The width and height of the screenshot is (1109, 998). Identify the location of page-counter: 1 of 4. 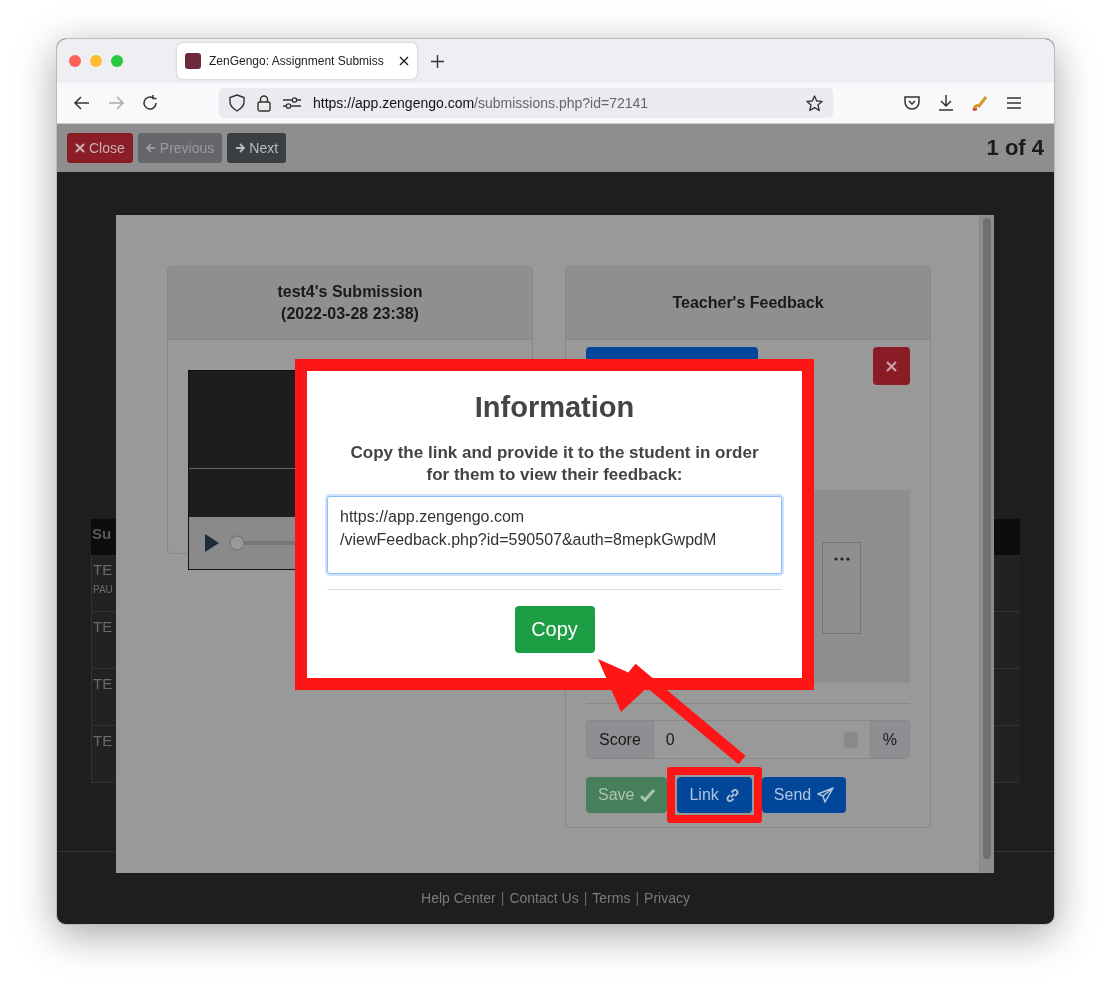
(1015, 148).